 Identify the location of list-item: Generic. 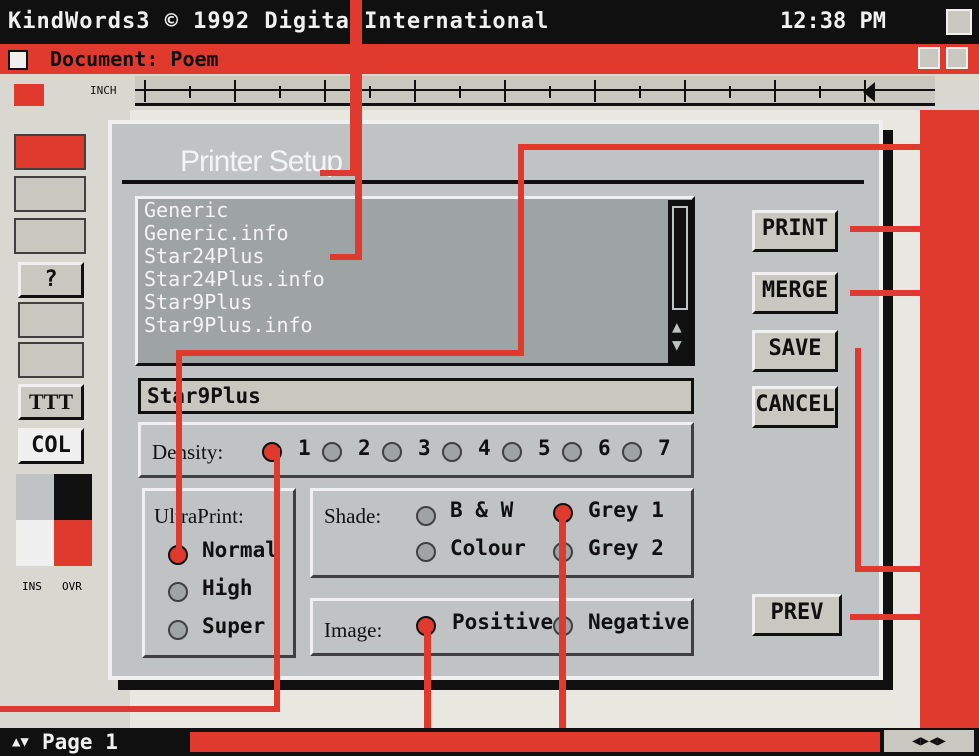
(415, 210).